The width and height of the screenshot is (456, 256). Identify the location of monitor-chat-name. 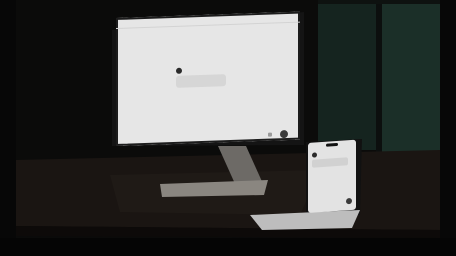
(206, 66).